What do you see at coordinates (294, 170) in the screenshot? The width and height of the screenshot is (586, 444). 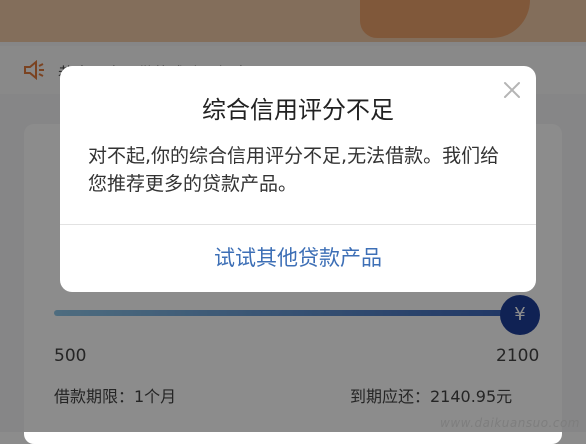 I see `dialog-message: 对不起,你的综合信用评分不足,无法借款。我们给您推荐更多的贷款产品。` at bounding box center [294, 170].